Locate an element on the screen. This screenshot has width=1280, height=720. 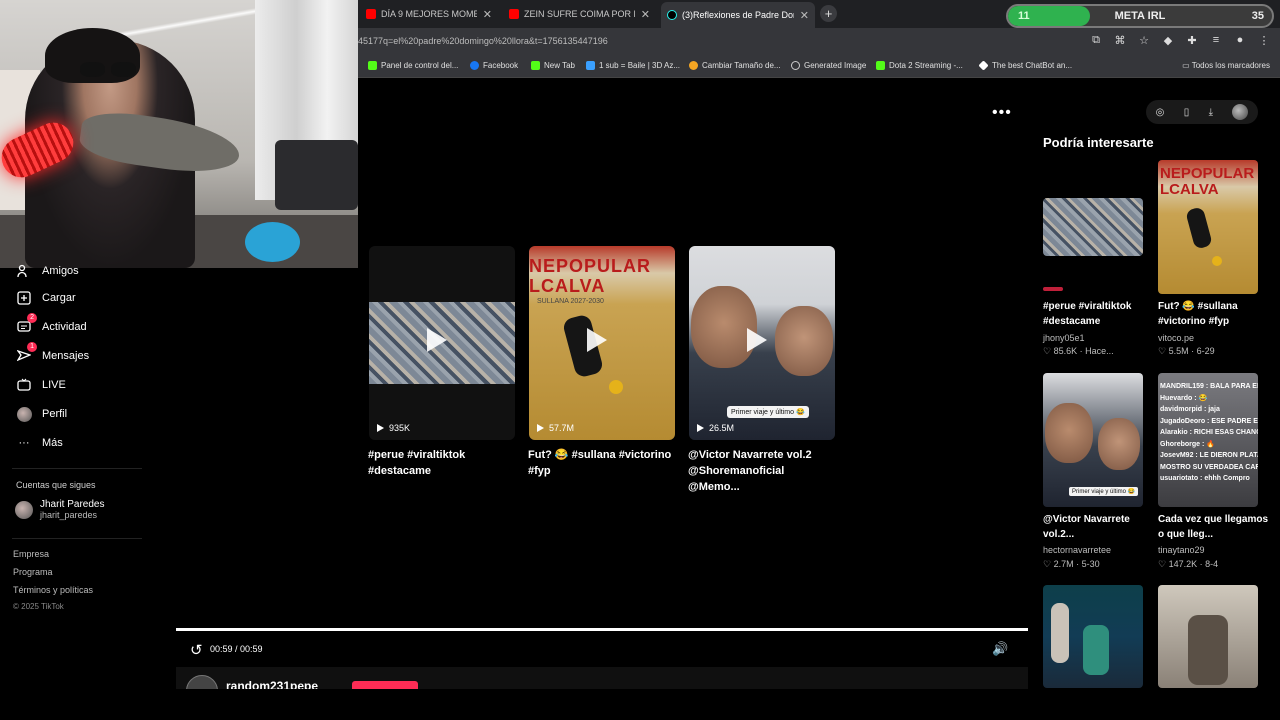
bookmark-icon is located at coordinates (590, 65).